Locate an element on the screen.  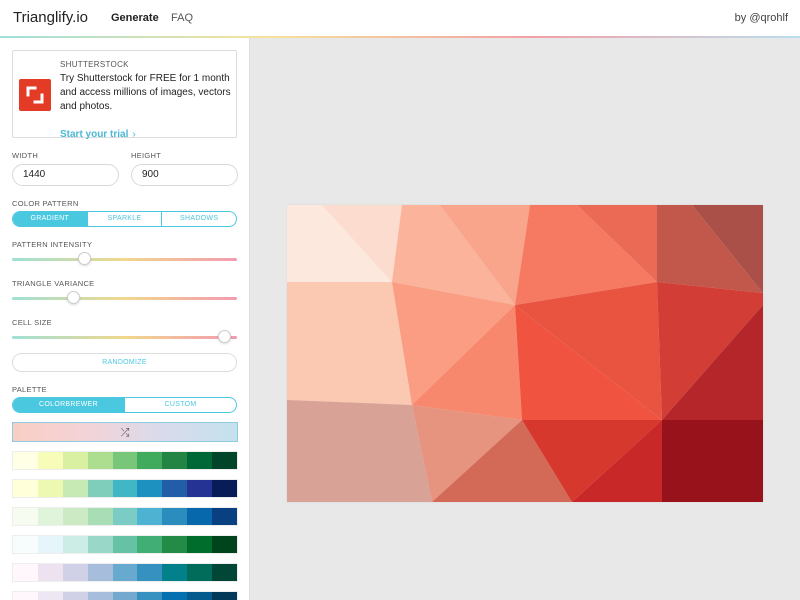
chevron-right-icon: › is located at coordinates (134, 134).